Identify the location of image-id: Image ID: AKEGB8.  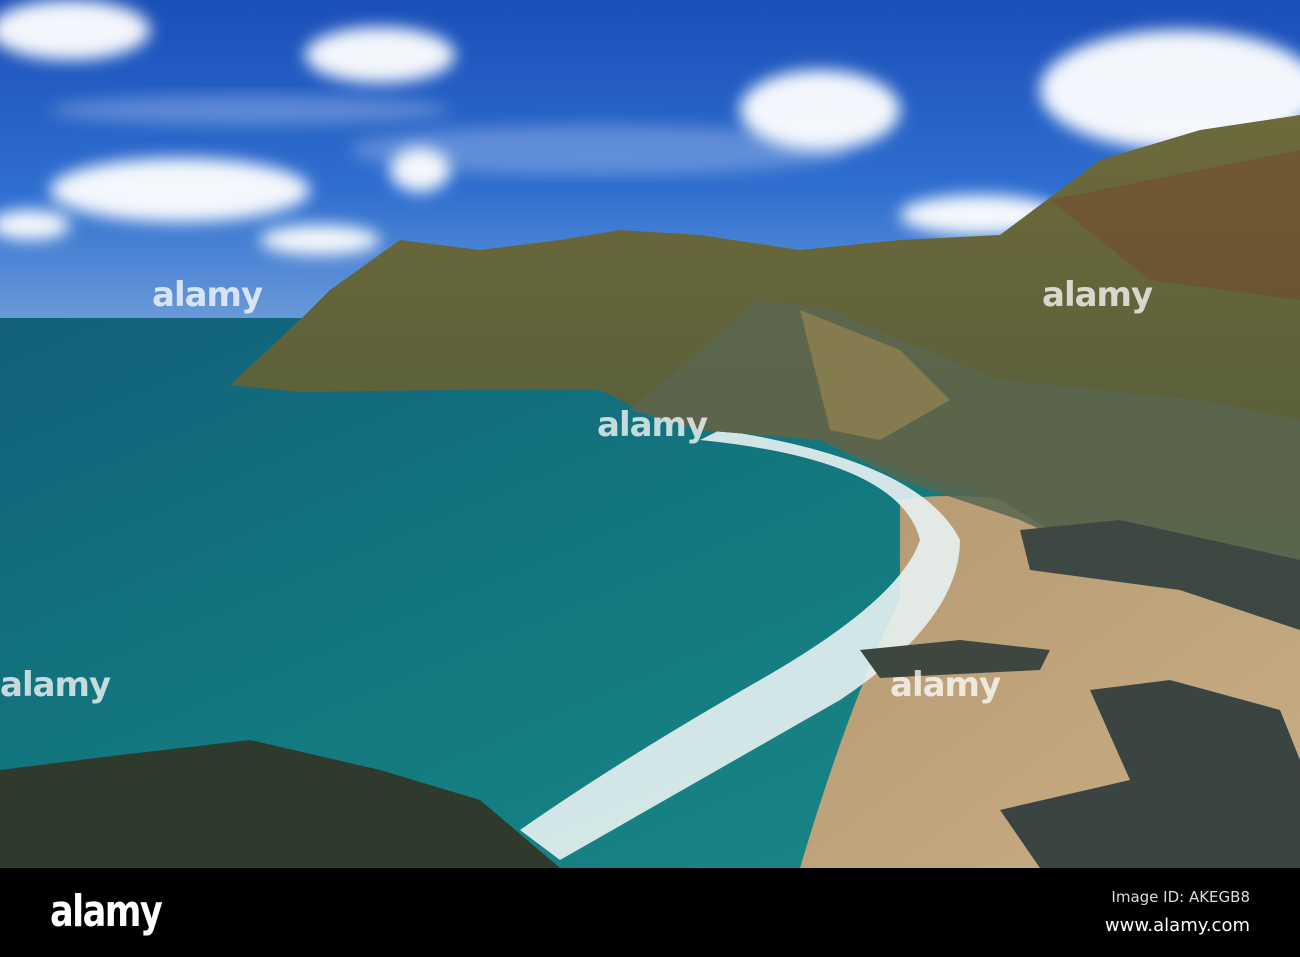
(1180, 897).